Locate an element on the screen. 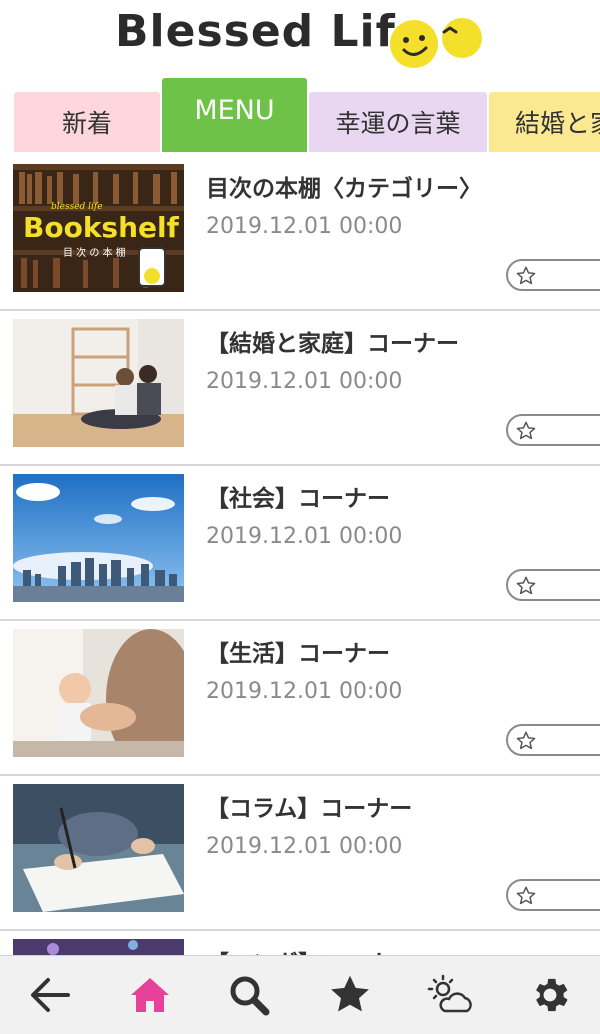 The height and width of the screenshot is (1034, 600). item-title: 【生活】コーナー is located at coordinates (298, 654).